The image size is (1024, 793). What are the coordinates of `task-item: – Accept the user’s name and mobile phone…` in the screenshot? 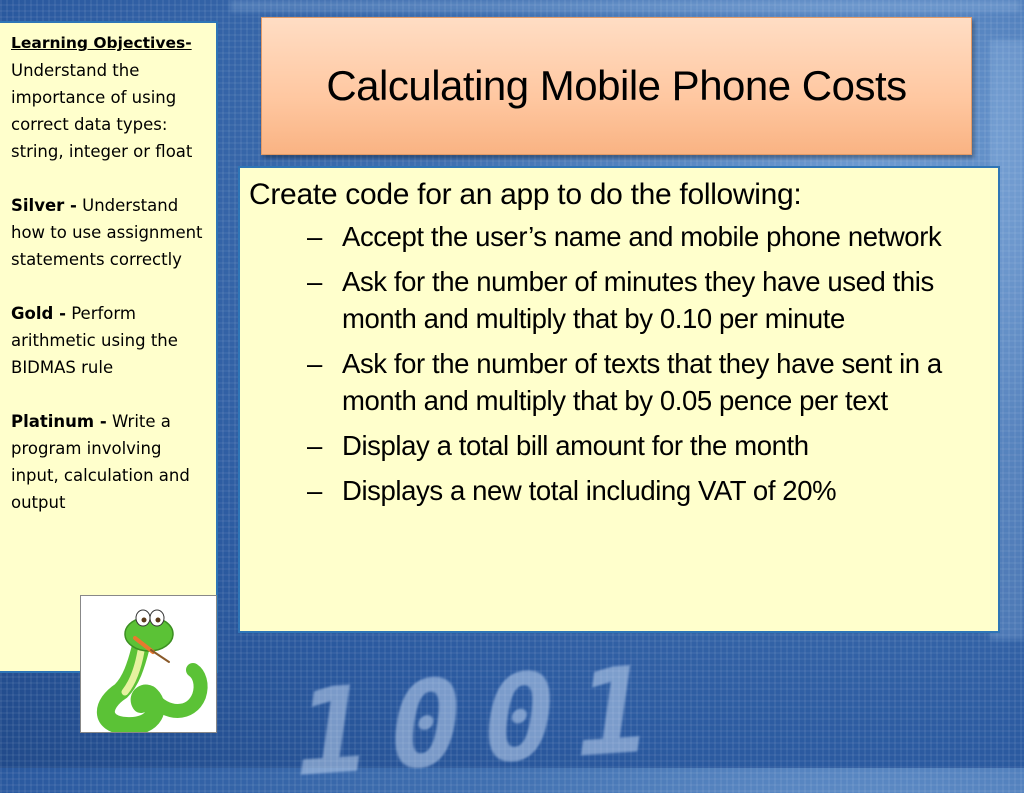 It's located at (643, 236).